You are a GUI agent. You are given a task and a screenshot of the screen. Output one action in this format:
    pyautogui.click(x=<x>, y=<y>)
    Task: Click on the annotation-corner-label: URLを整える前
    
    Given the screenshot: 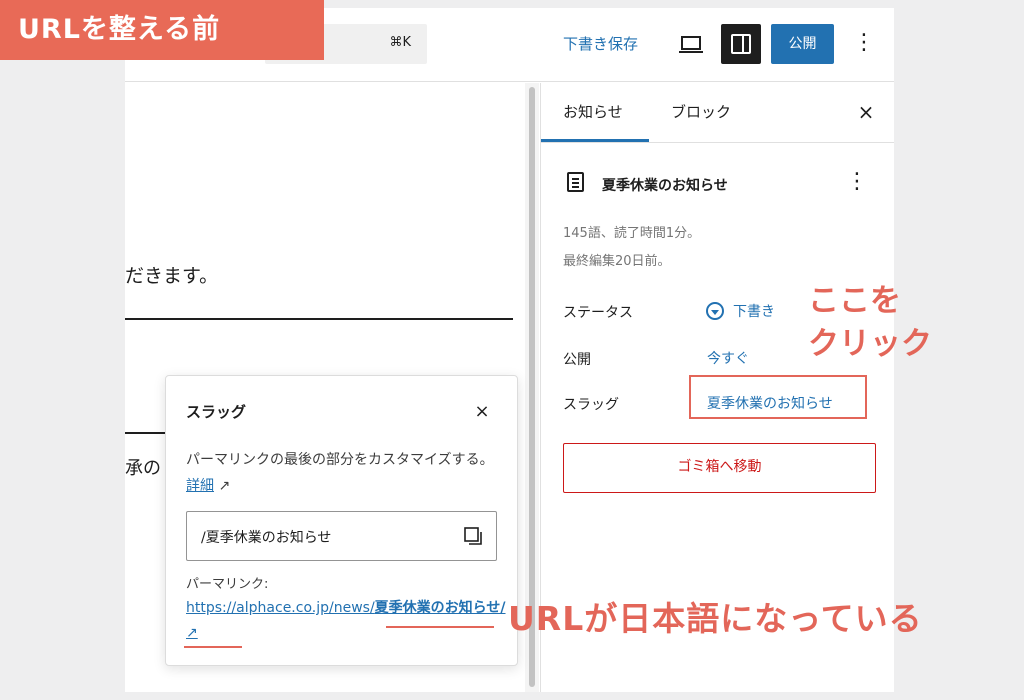 What is the action you would take?
    pyautogui.click(x=162, y=30)
    